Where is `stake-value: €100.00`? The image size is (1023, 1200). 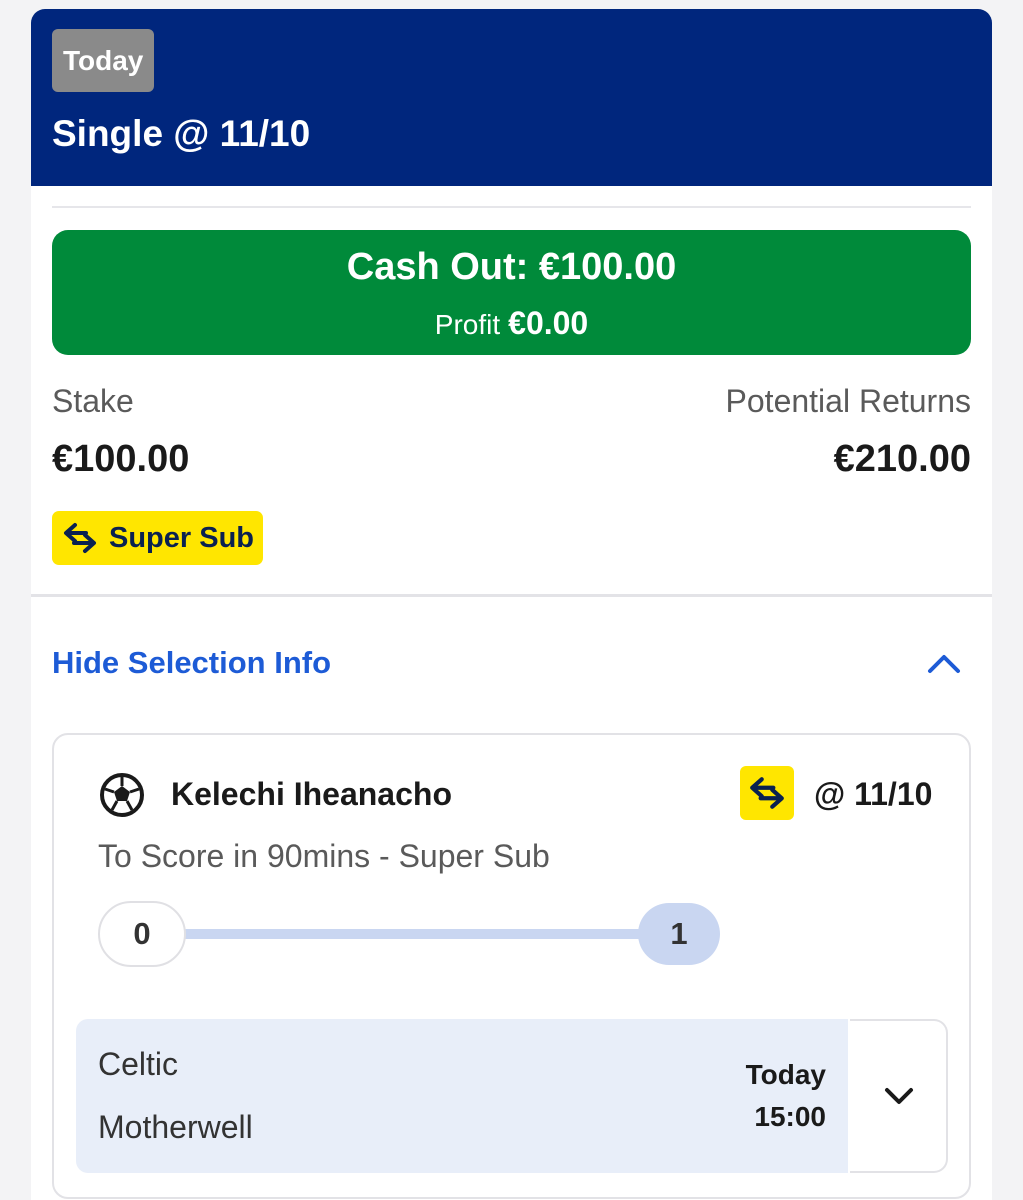
stake-value: €100.00 is located at coordinates (121, 459).